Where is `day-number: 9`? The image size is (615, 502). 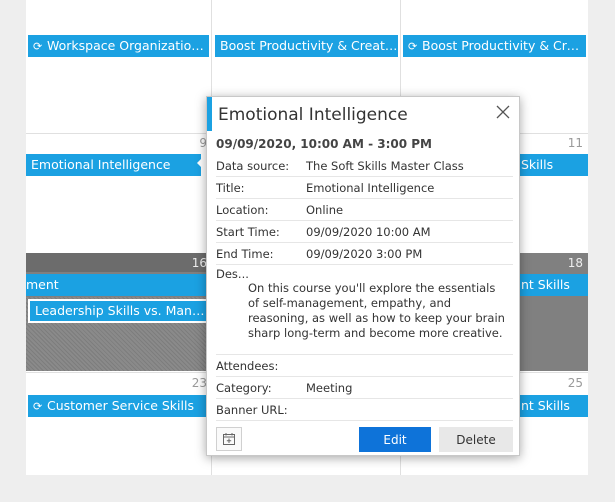 day-number: 9 is located at coordinates (192, 143).